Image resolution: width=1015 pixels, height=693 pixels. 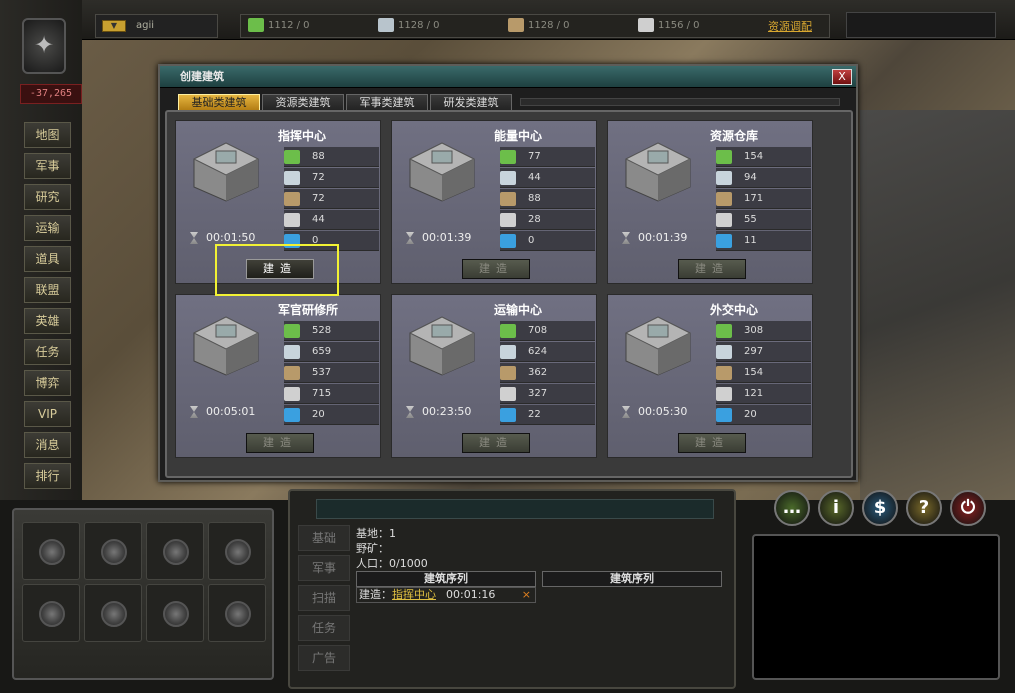 I want to click on build-time-value: 00:01:39, so click(x=447, y=237).